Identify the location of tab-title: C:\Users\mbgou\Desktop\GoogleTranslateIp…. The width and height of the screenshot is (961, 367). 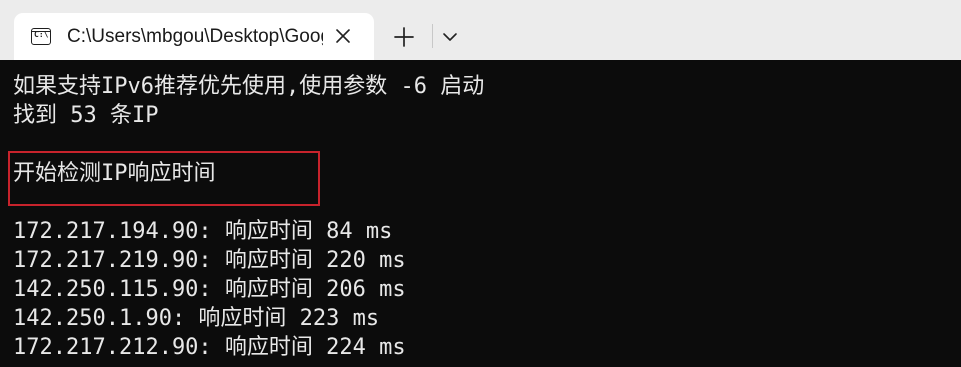
(195, 36).